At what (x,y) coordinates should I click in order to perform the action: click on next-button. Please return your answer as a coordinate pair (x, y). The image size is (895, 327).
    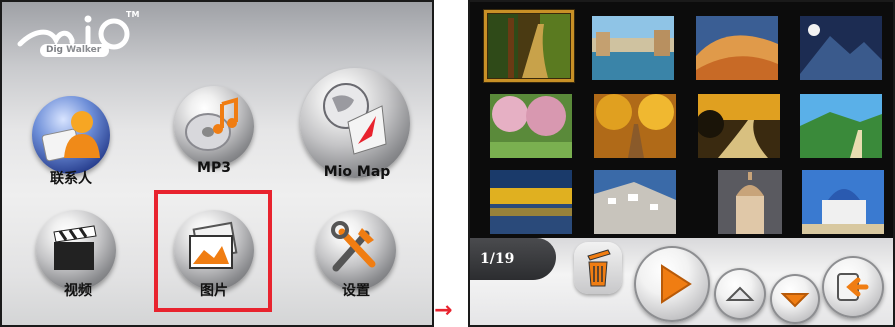
    Looking at the image, I should click on (795, 299).